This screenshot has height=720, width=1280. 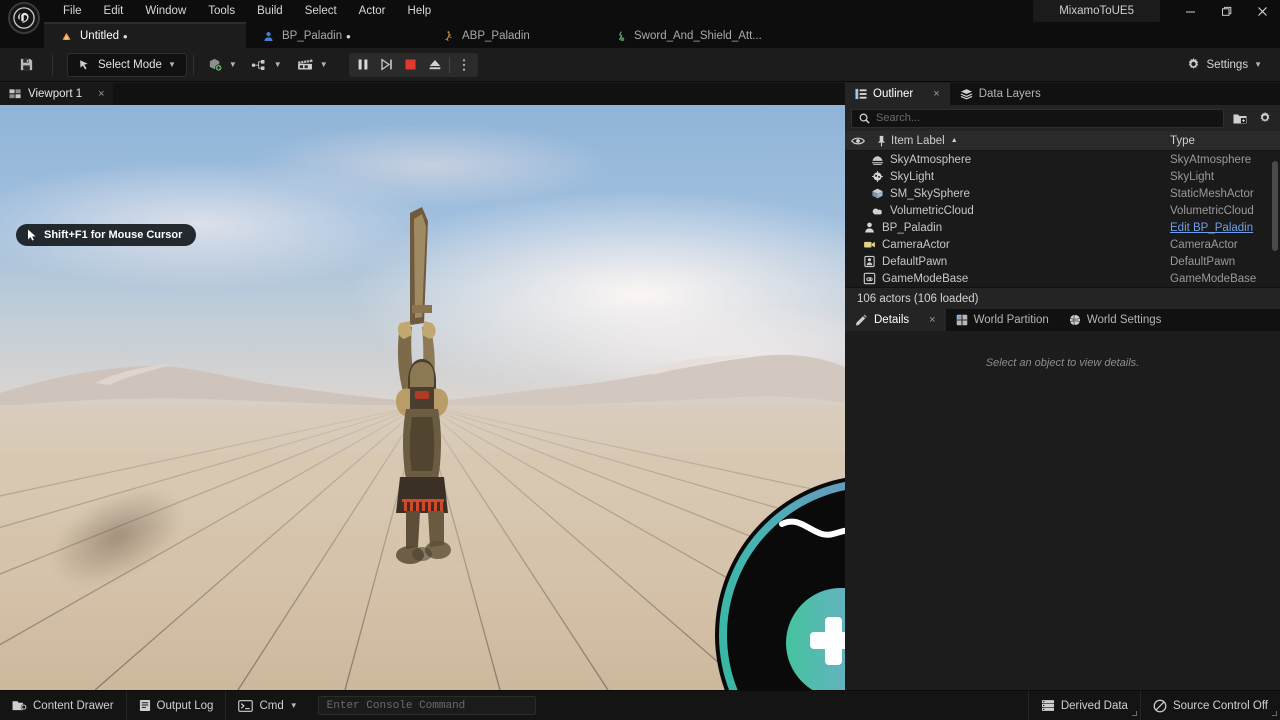 I want to click on sort-ascending-icon: ▲, so click(x=954, y=140).